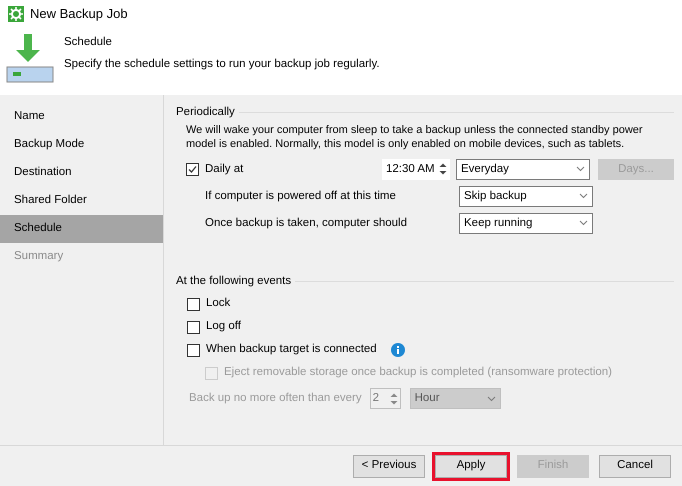  I want to click on checkbox-label: Daily at, so click(224, 169).